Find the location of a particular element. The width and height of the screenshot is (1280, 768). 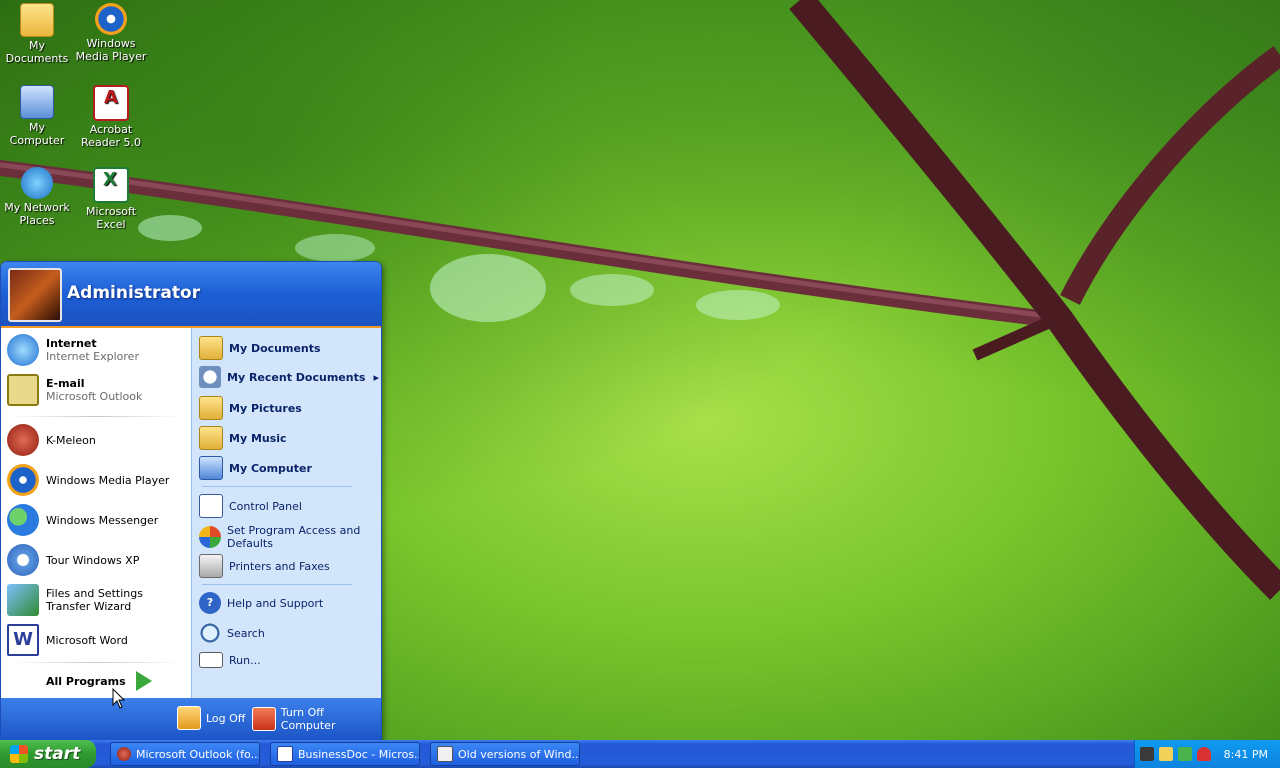

desktop-icon-network-places: My Network Places is located at coordinates (37, 197).